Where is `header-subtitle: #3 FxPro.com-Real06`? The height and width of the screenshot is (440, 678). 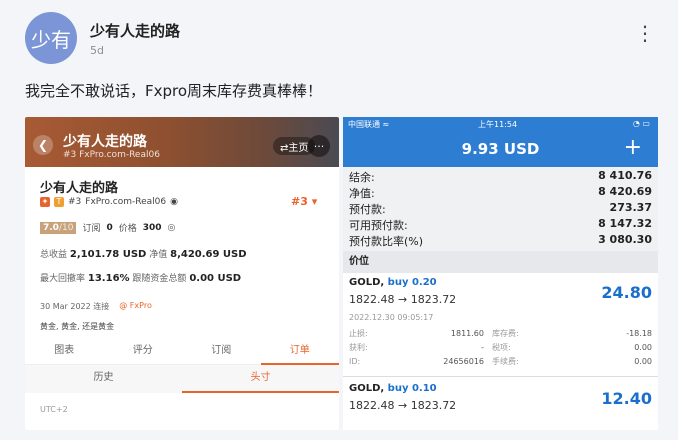 header-subtitle: #3 FxPro.com-Real06 is located at coordinates (111, 155).